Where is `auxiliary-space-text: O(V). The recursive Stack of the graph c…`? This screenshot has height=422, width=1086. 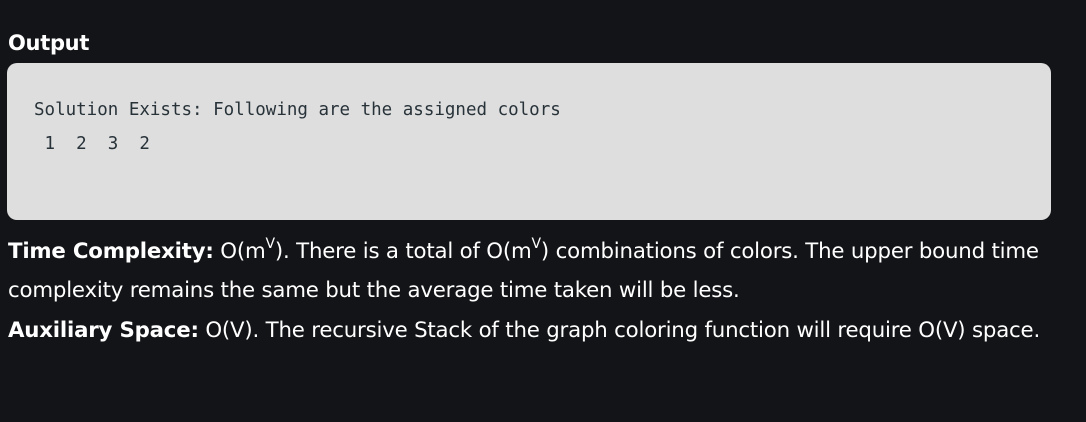
auxiliary-space-text: O(V). The recursive Stack of the graph c… is located at coordinates (619, 330).